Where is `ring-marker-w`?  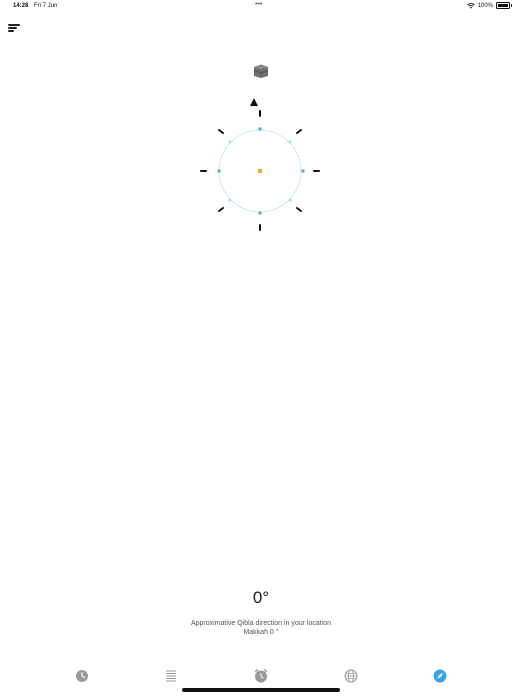
ring-marker-w is located at coordinates (219, 171).